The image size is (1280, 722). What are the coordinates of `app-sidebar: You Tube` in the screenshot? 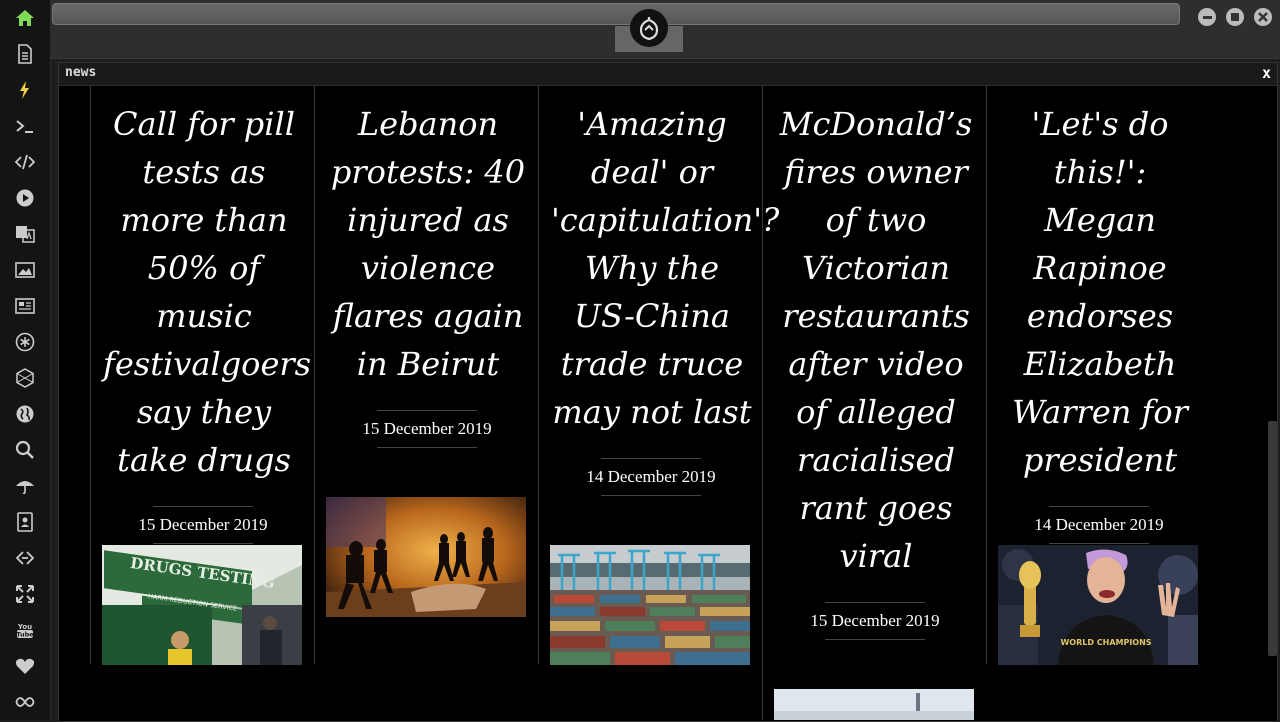 It's located at (25, 360).